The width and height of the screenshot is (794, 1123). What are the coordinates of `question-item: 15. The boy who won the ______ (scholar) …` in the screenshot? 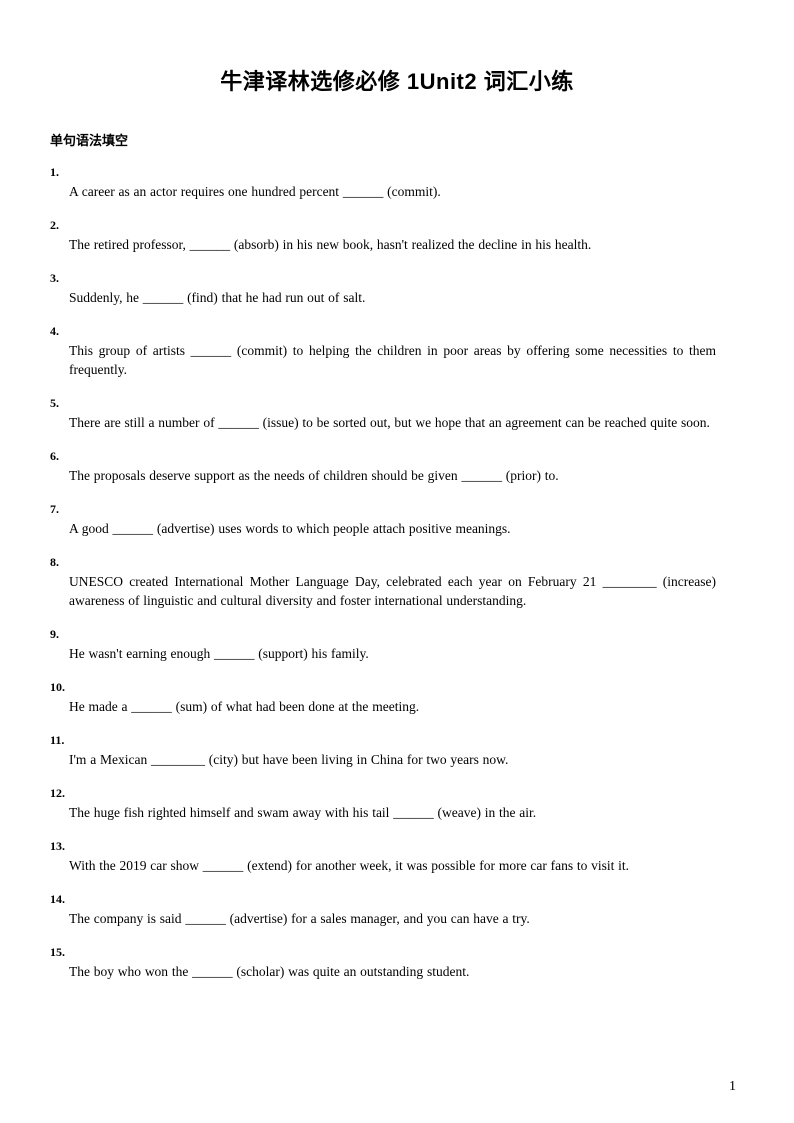 It's located at (383, 962).